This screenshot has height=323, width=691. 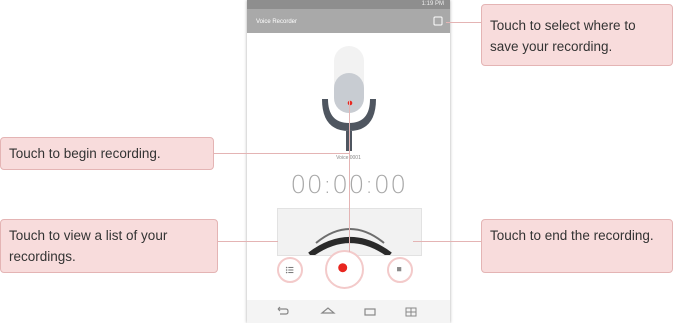 What do you see at coordinates (348, 311) in the screenshot?
I see `nav-bar` at bounding box center [348, 311].